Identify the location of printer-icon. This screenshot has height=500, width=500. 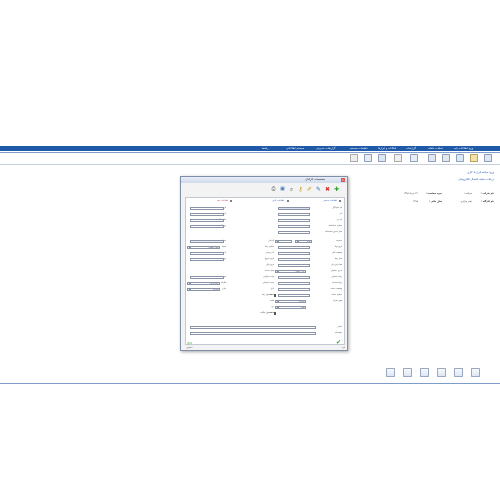
(354, 158).